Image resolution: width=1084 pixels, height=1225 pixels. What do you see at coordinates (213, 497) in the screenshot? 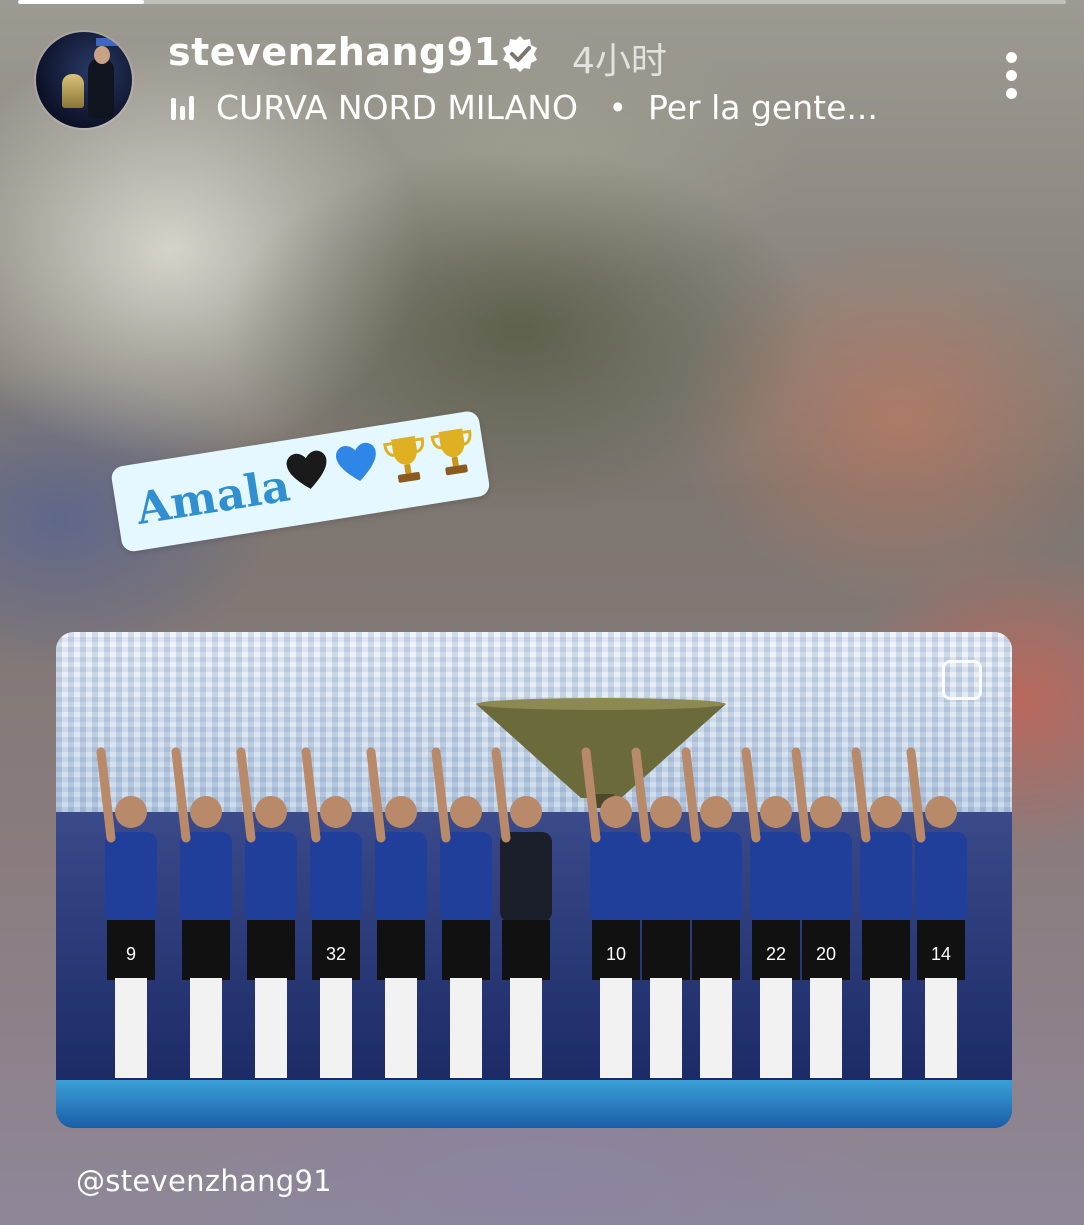
I see `sticker-text: Amala` at bounding box center [213, 497].